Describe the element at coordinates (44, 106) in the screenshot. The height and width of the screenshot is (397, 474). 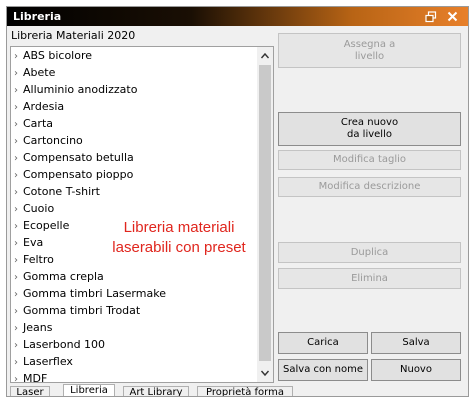
I see `list-item-label: Ardesia` at that location.